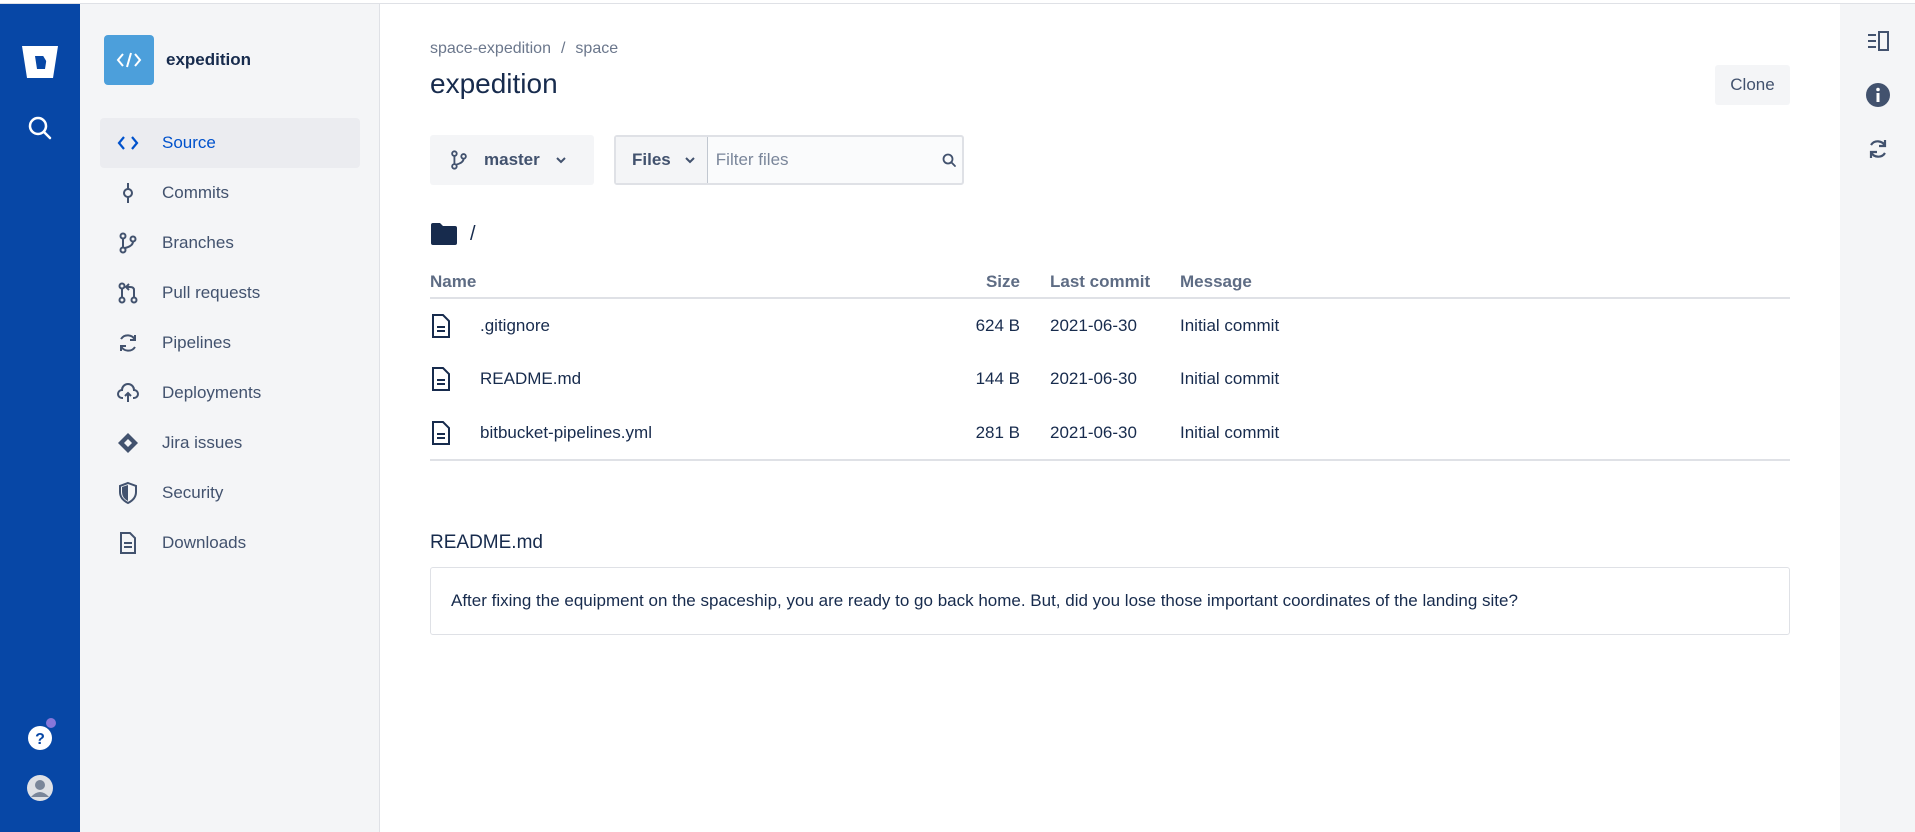  Describe the element at coordinates (196, 342) in the screenshot. I see `sidebar-item-label: Pipelines` at that location.